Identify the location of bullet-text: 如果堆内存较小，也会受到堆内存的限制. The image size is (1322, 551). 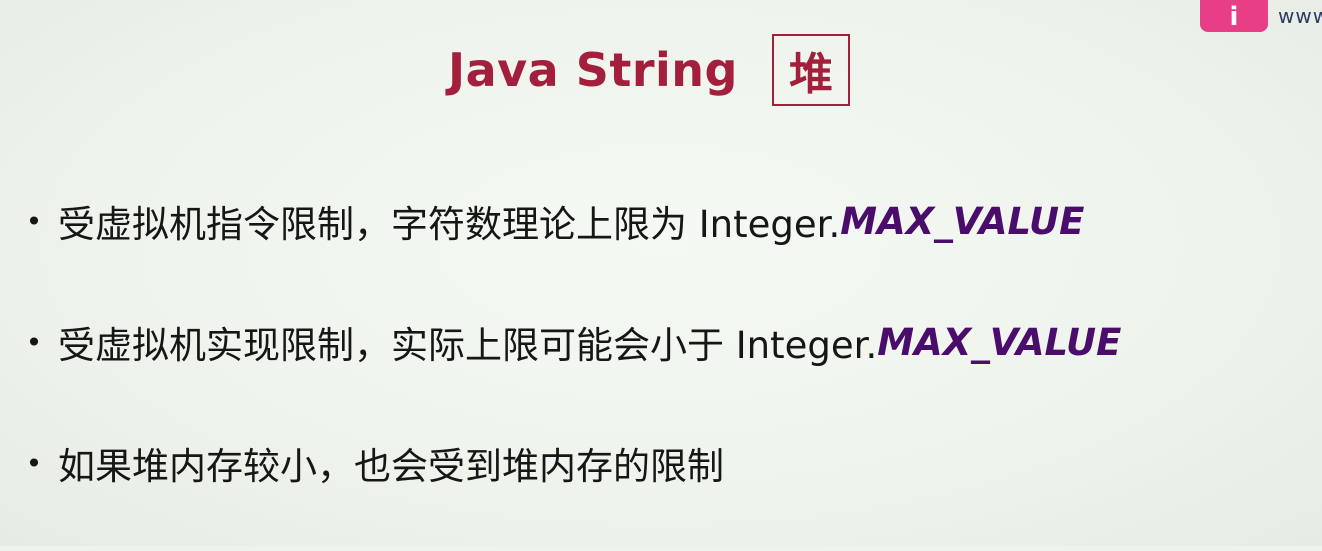
(391, 466).